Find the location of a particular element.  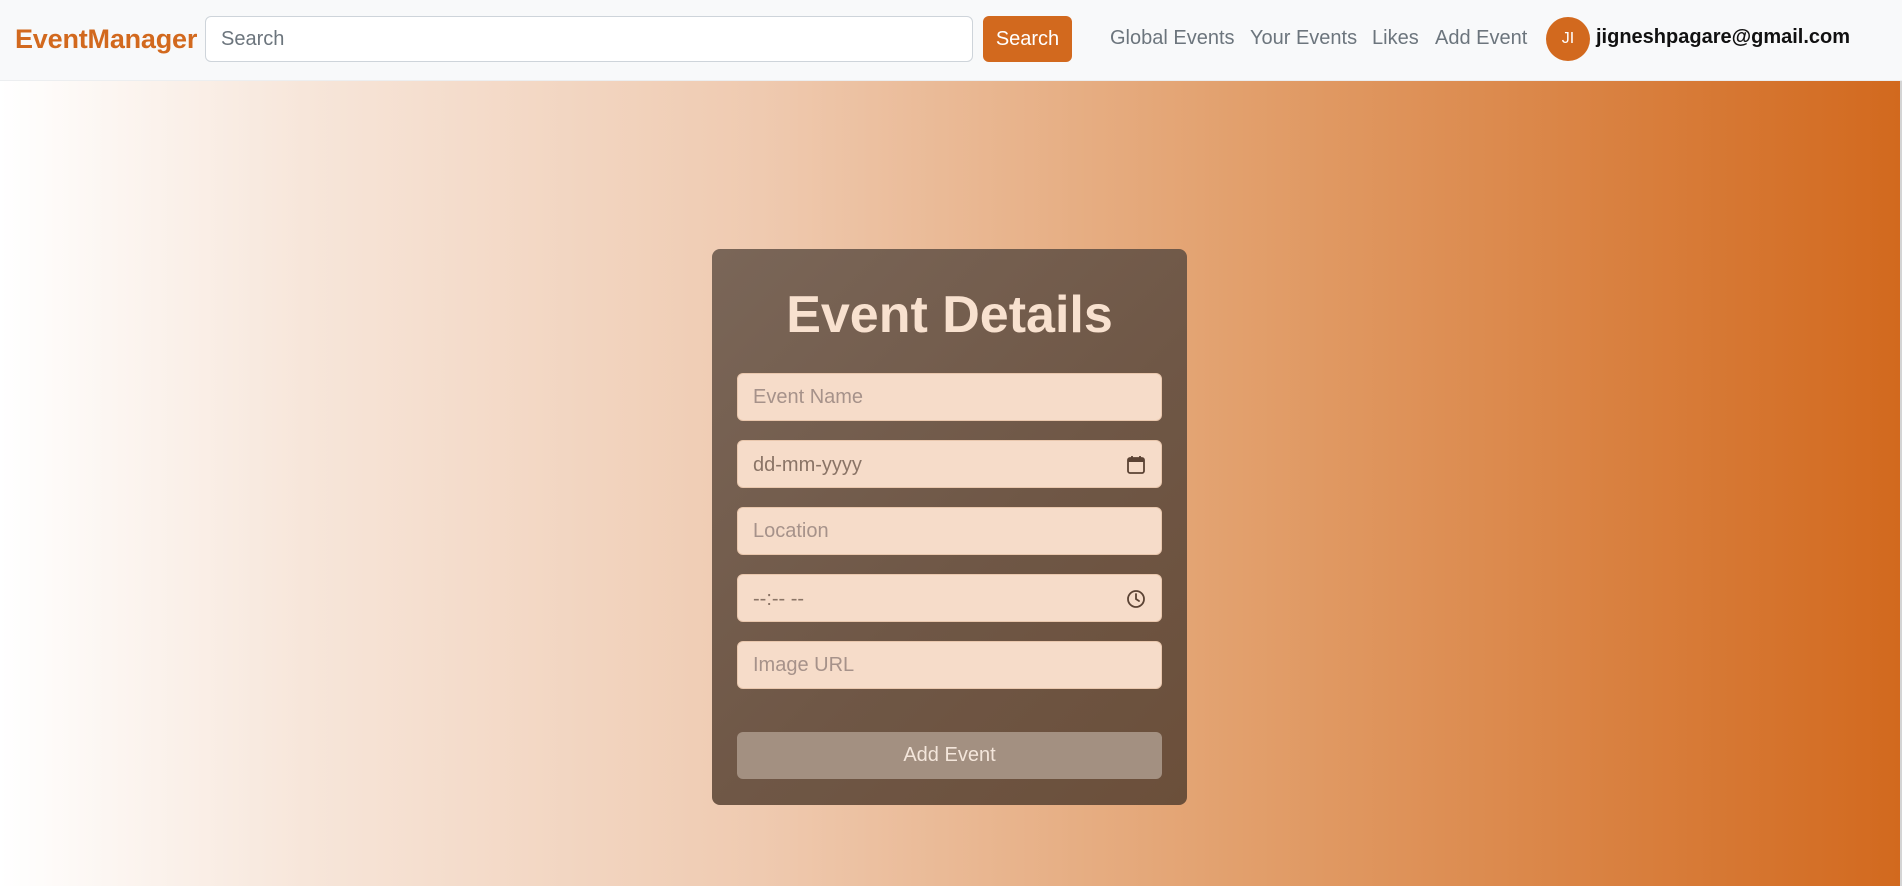

nav-link-global-events: Global Events is located at coordinates (1172, 38).